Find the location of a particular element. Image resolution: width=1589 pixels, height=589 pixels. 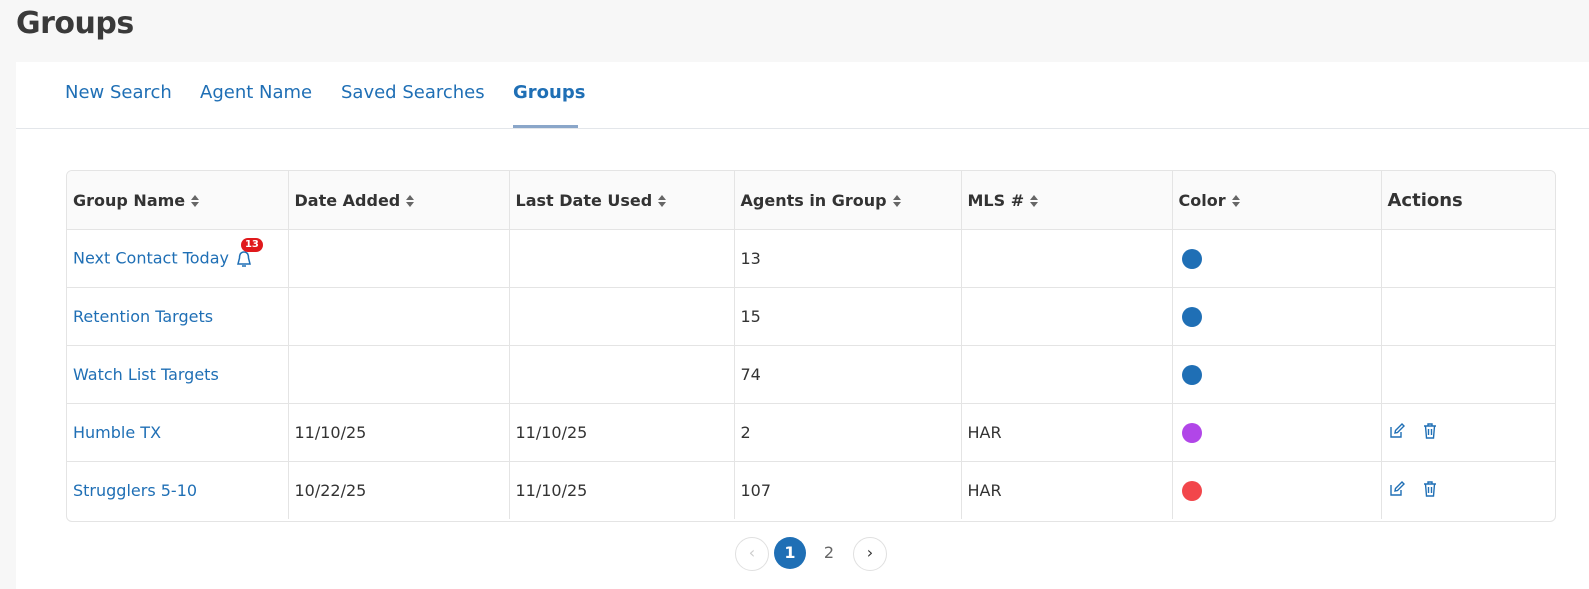

page-2-button: 2 is located at coordinates (829, 553).